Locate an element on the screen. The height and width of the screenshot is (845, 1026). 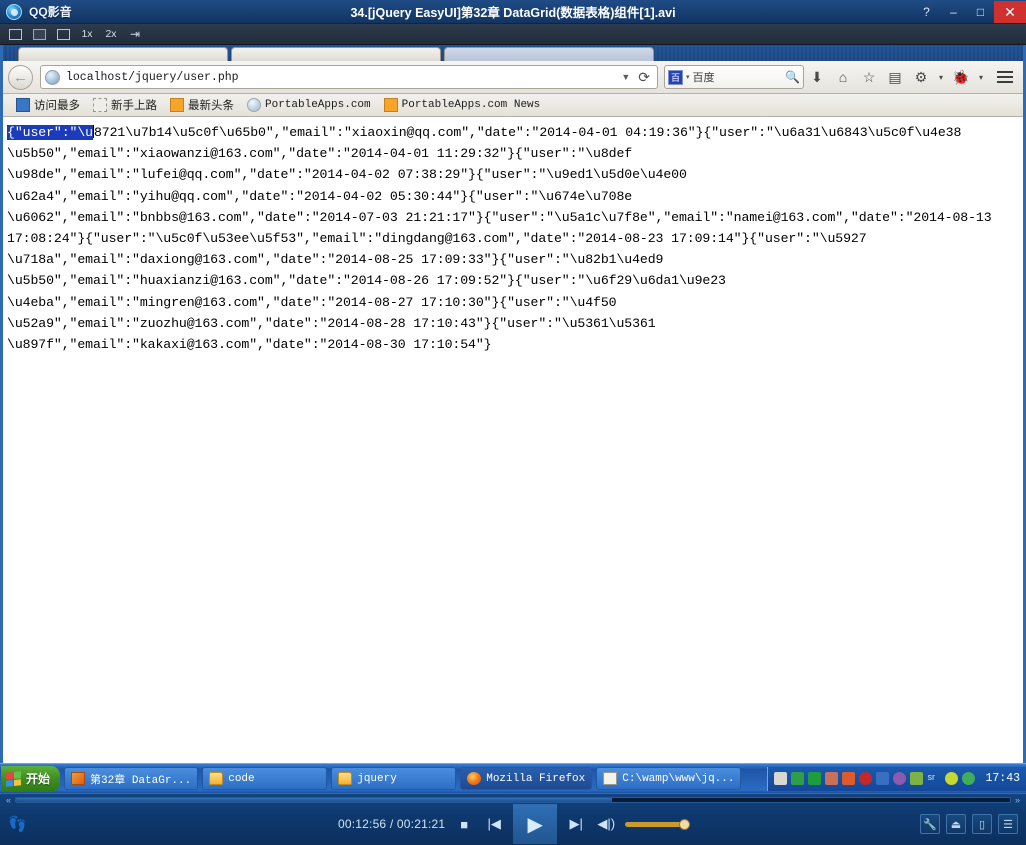
bookmark-getting-started: 新手上路 is located at coordinates (125, 105).